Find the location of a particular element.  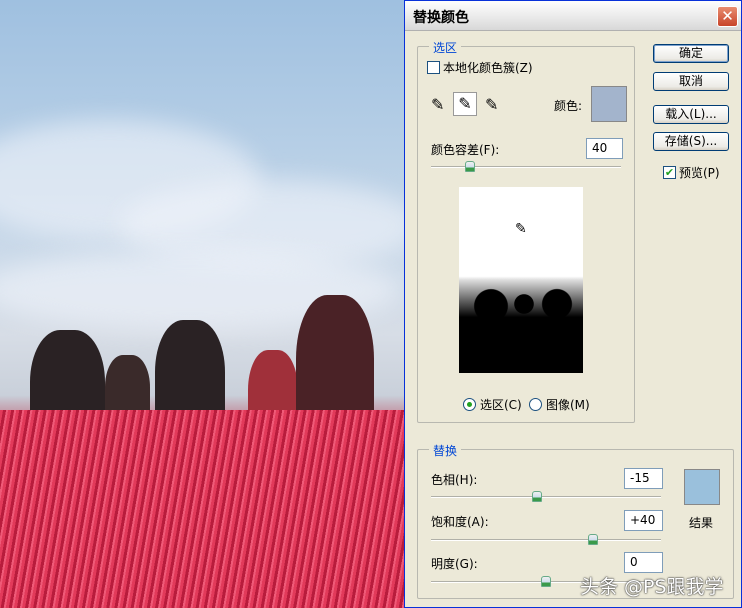

selection-legend: 选区 is located at coordinates (445, 47).